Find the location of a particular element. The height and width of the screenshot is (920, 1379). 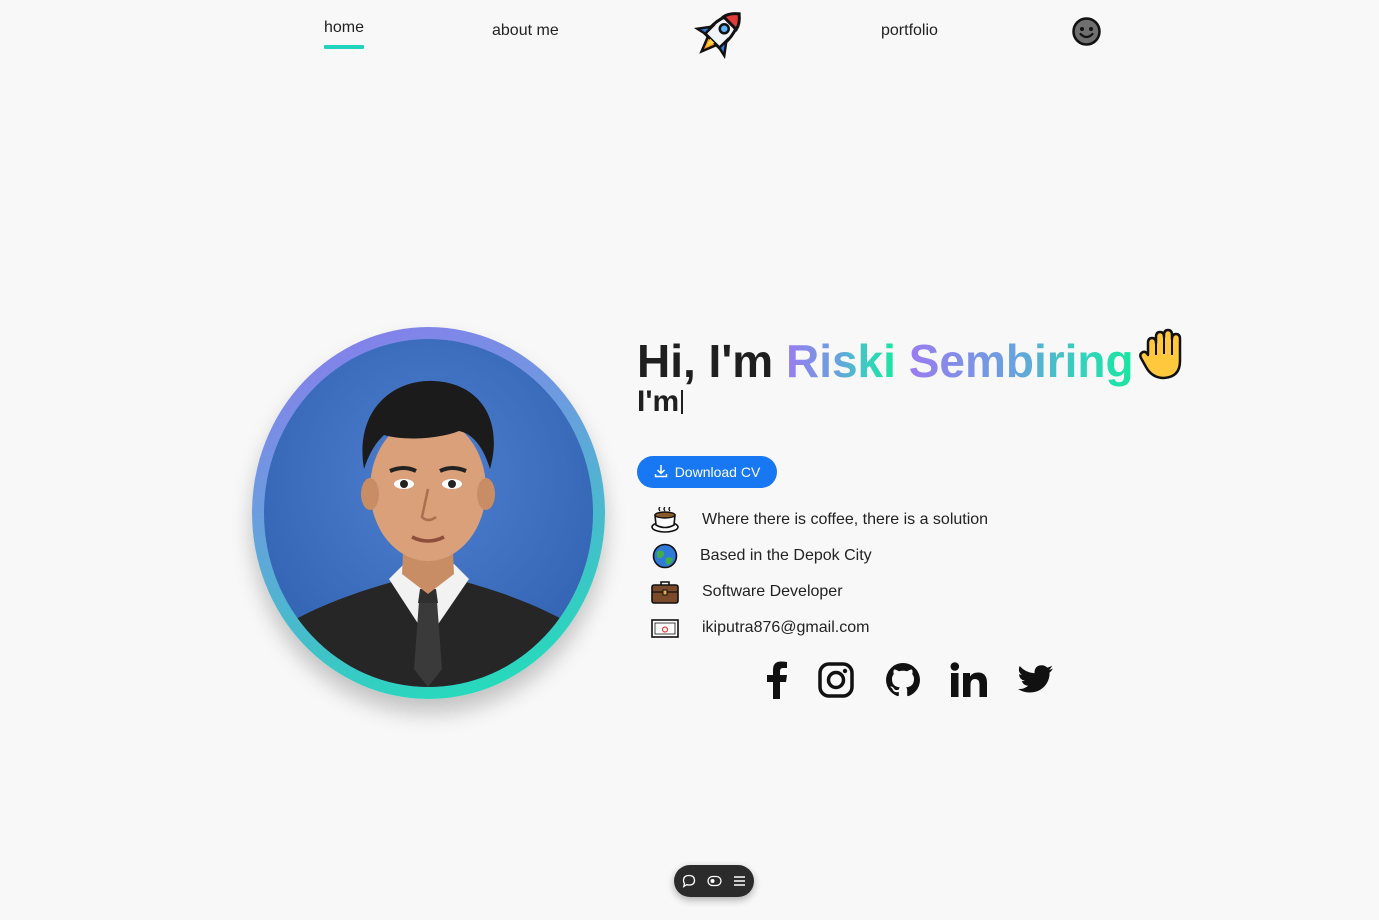

info-item-location: Based in the Depok City is located at coordinates (761, 556).